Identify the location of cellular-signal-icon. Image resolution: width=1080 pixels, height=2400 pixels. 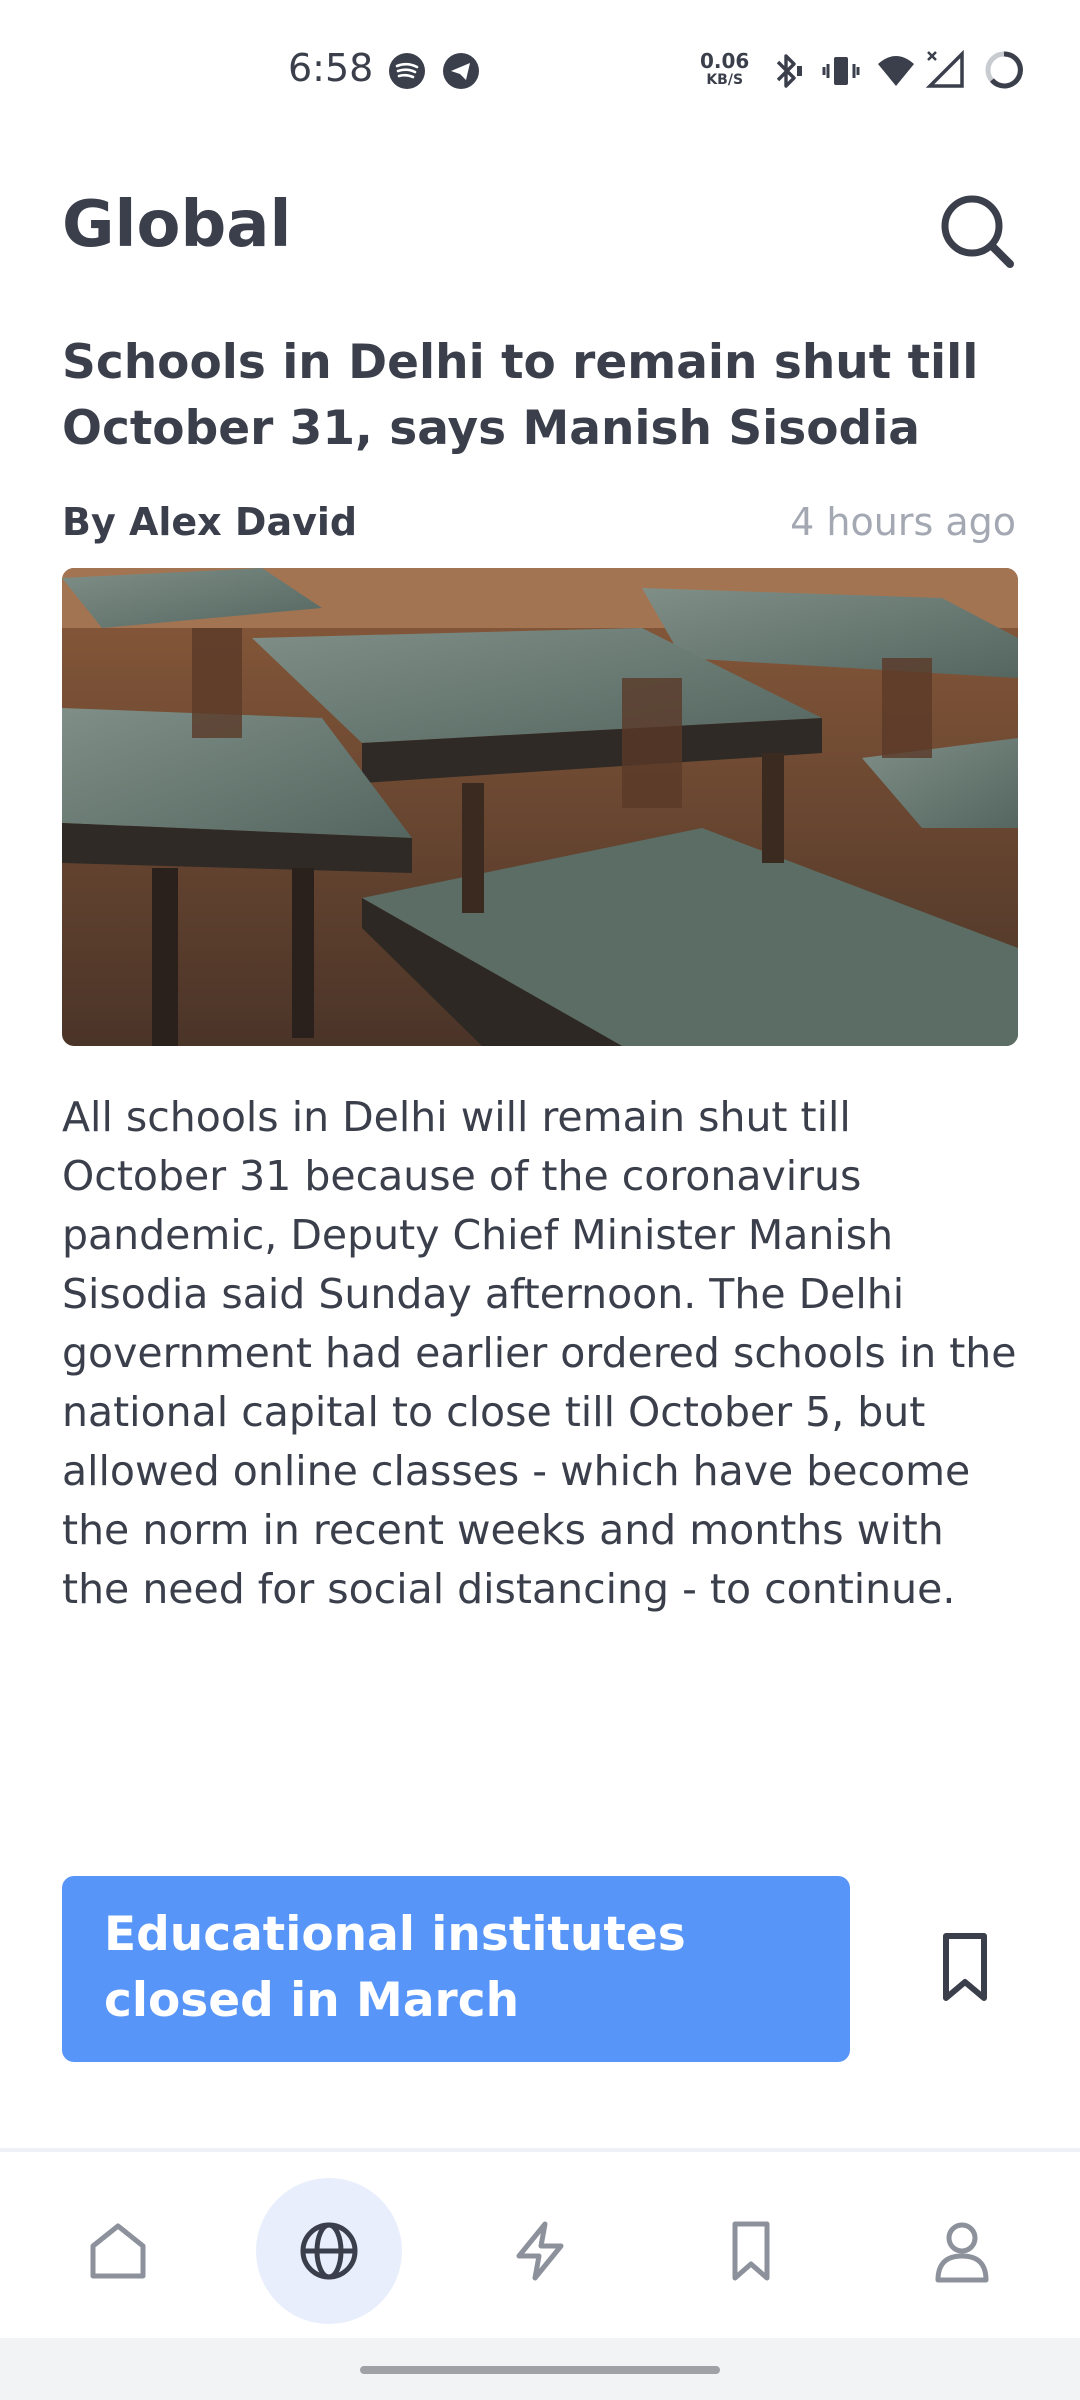
(945, 71).